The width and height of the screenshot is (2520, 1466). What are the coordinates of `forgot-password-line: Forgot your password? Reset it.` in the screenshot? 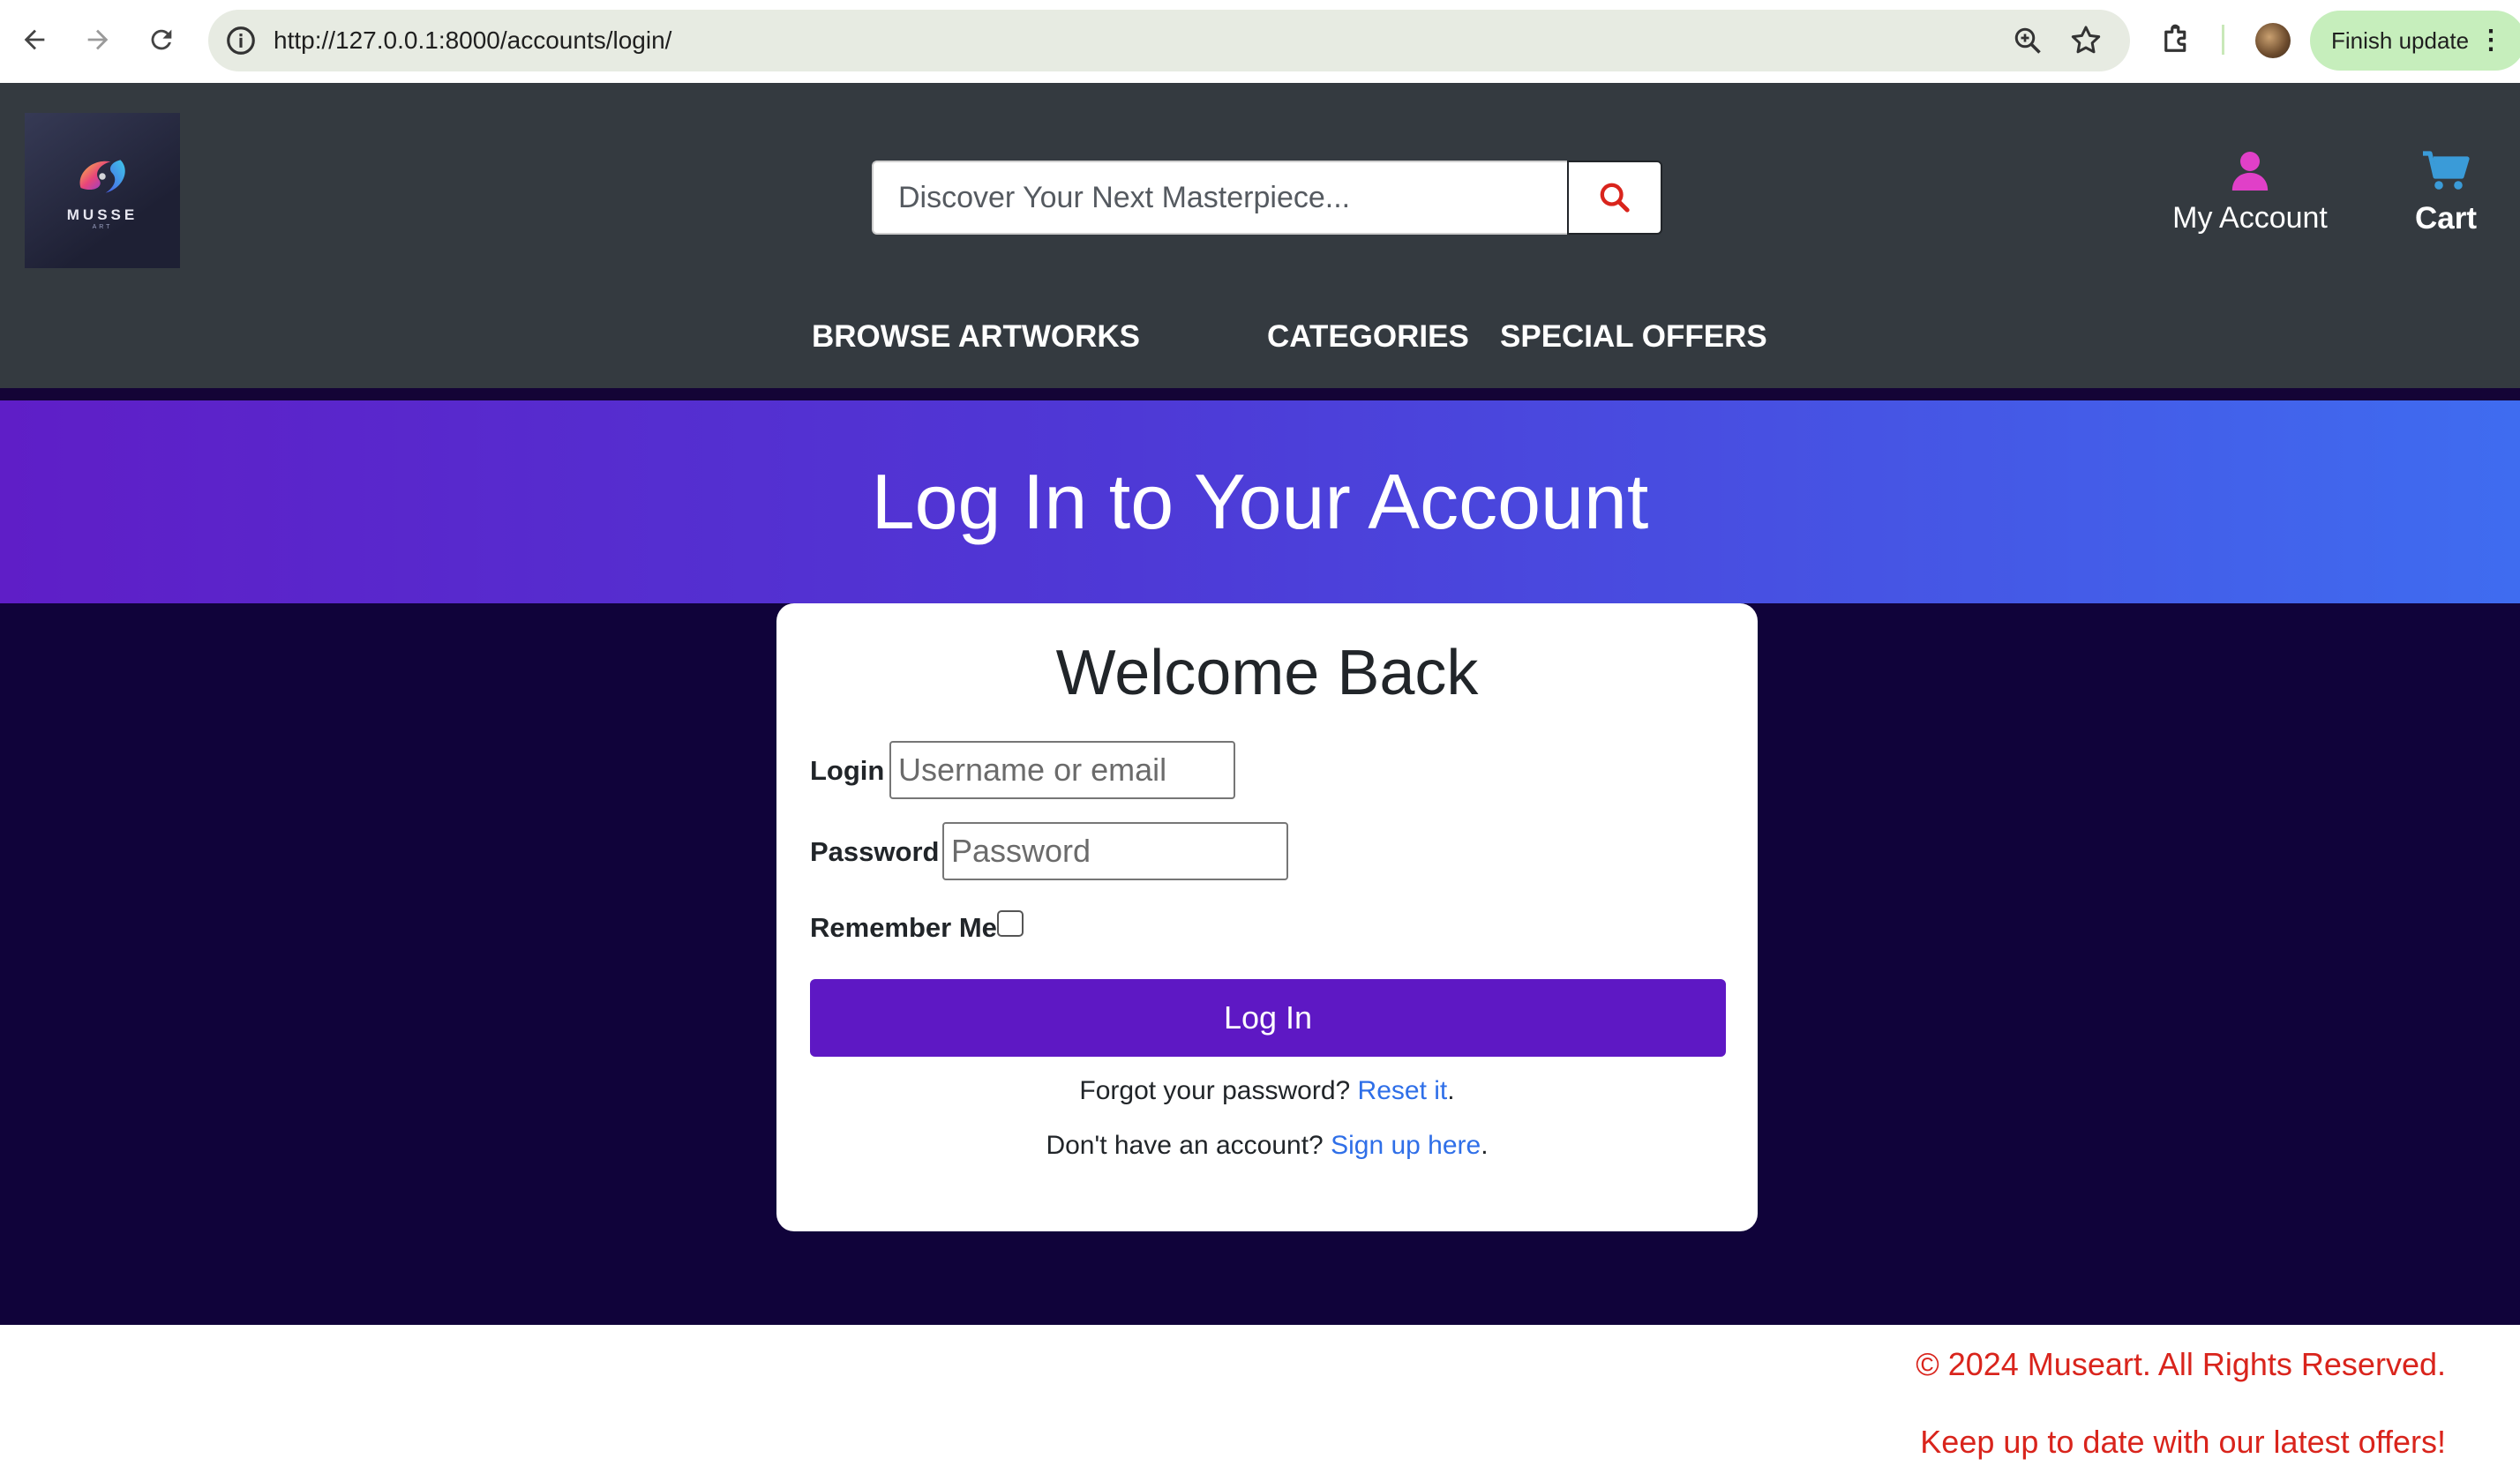 It's located at (1267, 1091).